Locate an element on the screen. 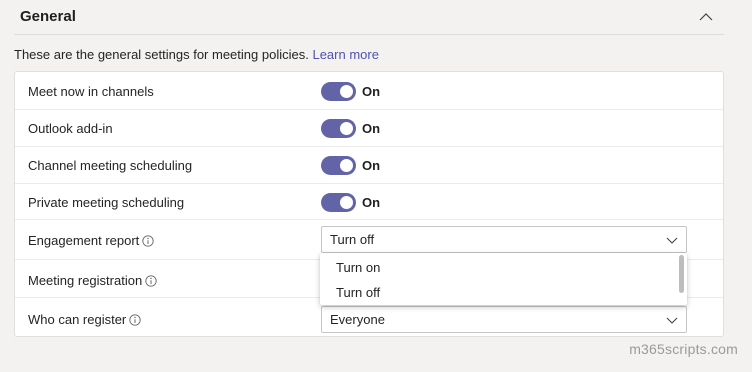 The width and height of the screenshot is (752, 372). chevron-up-icon is located at coordinates (706, 17).